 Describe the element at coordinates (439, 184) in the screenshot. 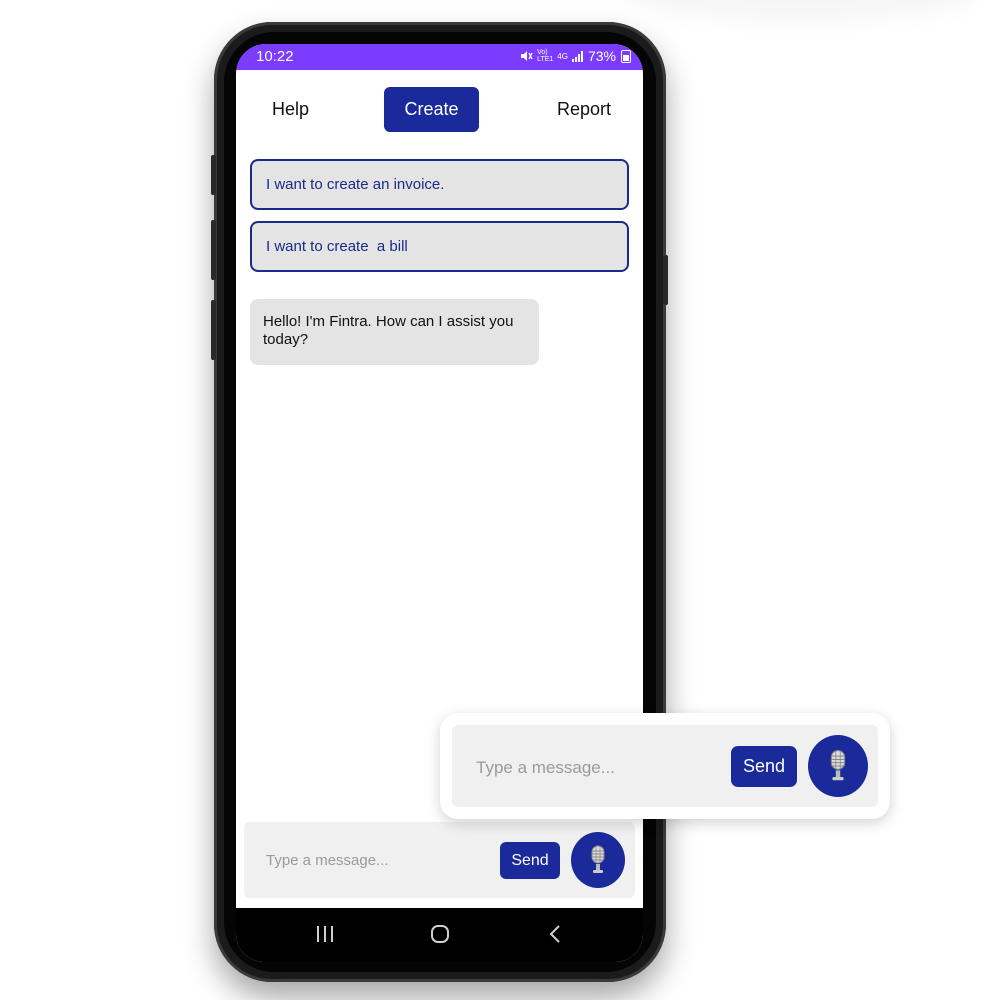

I see `suggestion-create-invoice: I want to create an invoice.` at that location.